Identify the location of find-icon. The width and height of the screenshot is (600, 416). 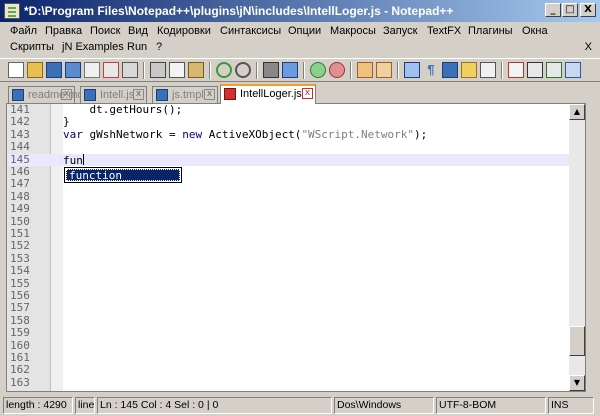
(271, 70).